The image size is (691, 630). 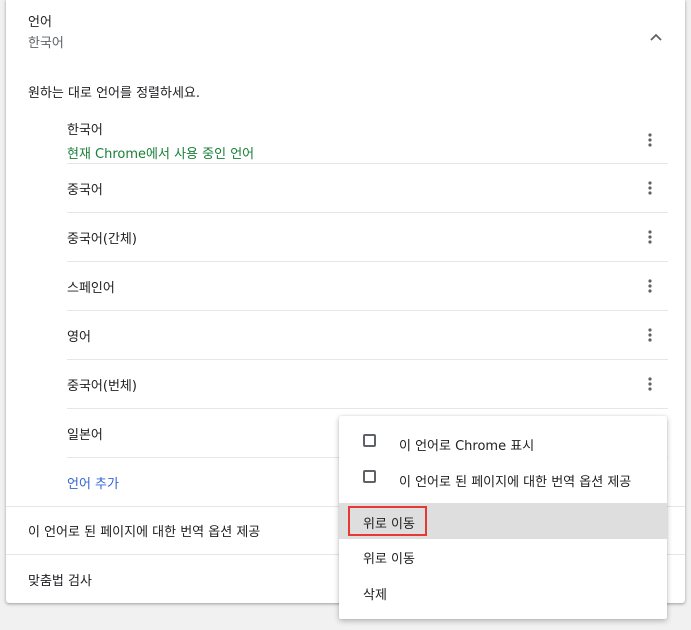 I want to click on offer-translate-setting: 이 언어로 된 페이지에 대한 번역 옵션 제공, so click(x=144, y=530).